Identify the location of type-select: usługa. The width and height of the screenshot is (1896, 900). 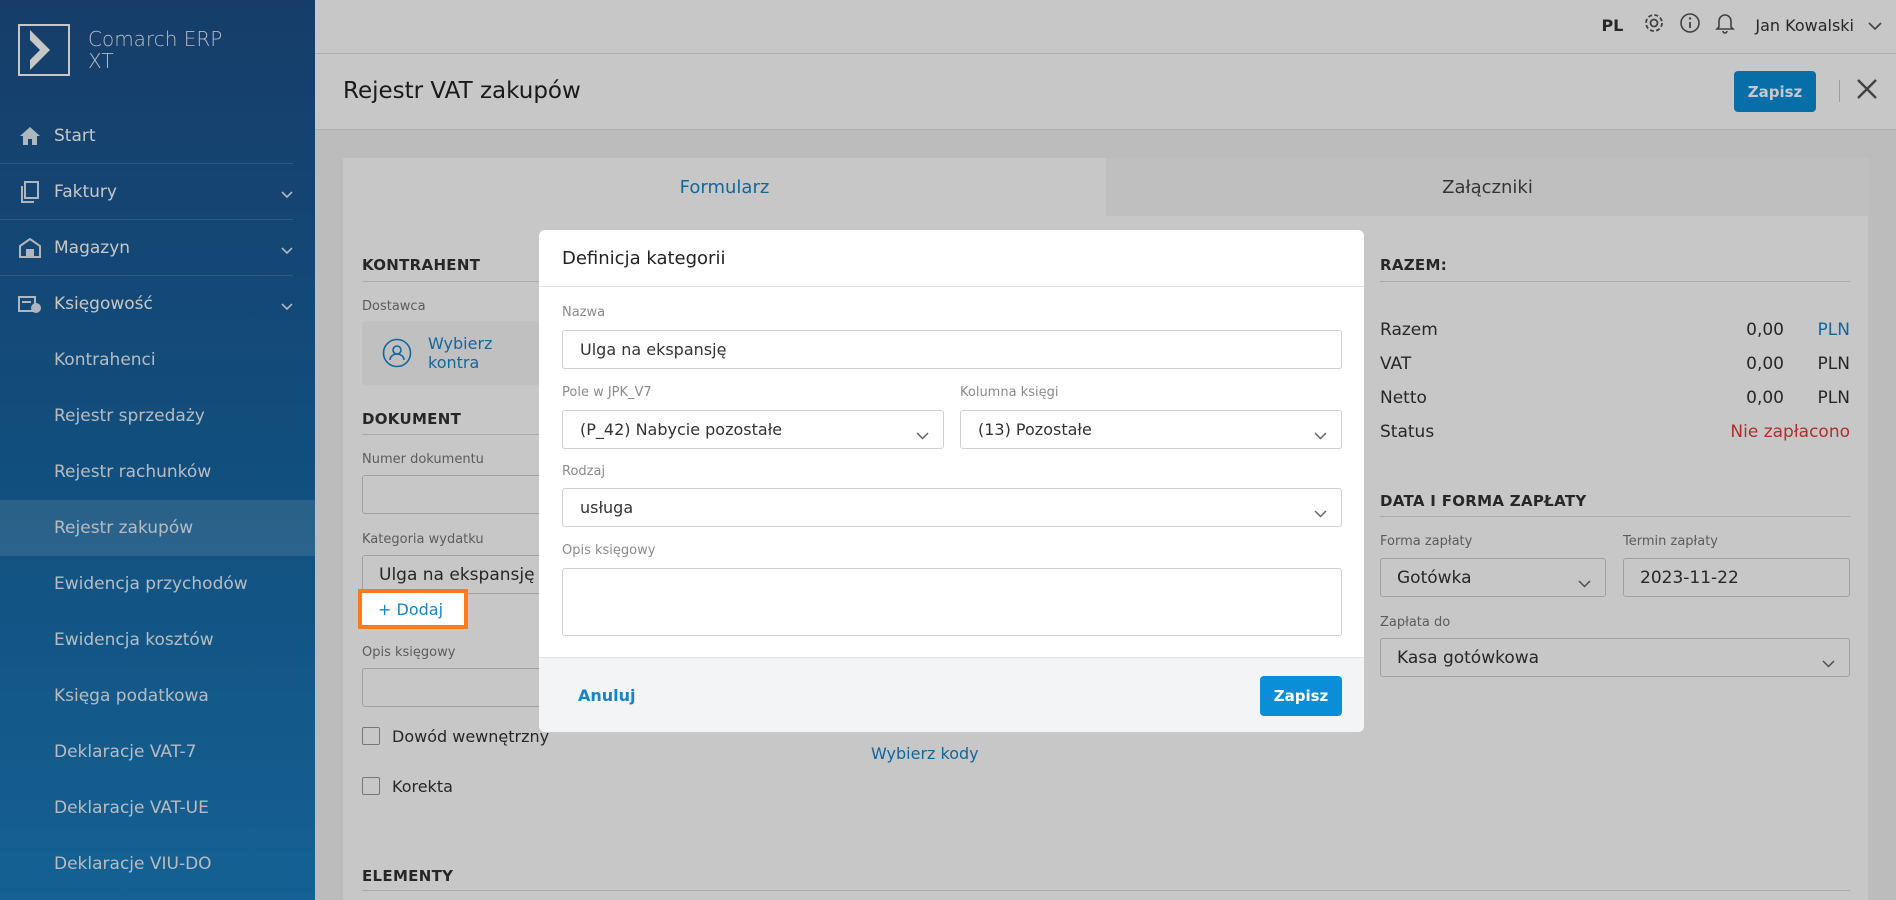
(952, 507).